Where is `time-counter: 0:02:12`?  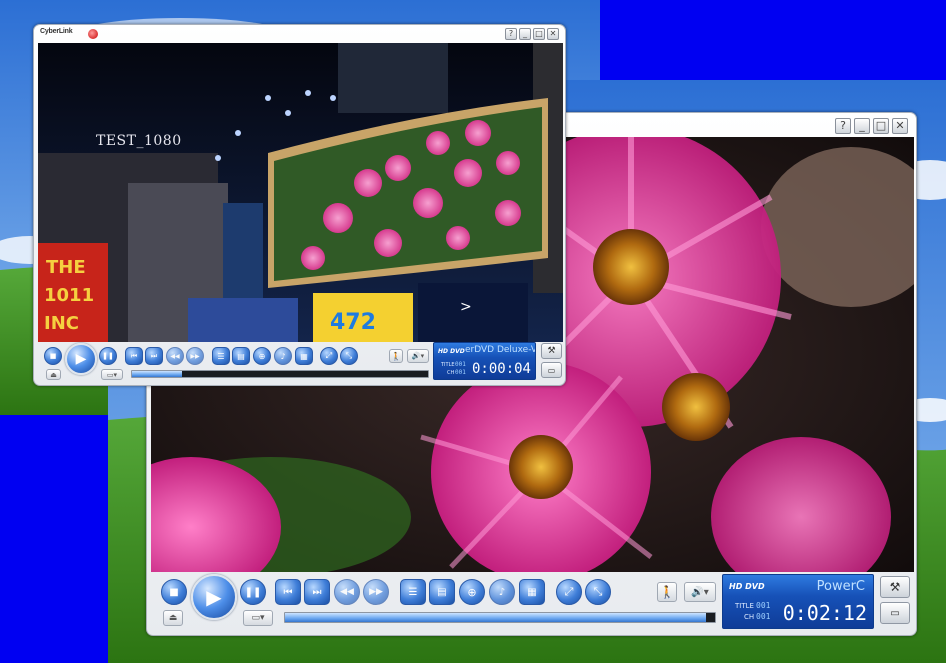
time-counter: 0:02:12 is located at coordinates (824, 613).